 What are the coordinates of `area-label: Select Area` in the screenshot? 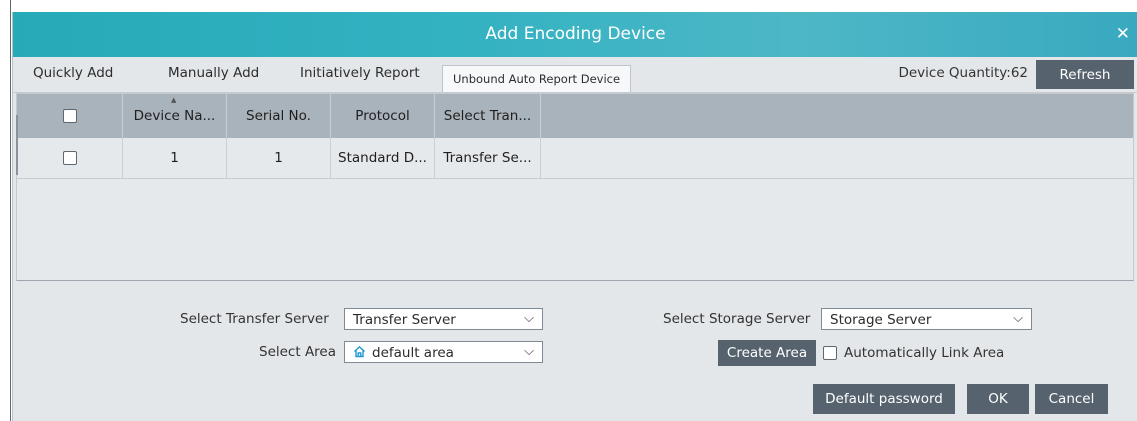 It's located at (298, 352).